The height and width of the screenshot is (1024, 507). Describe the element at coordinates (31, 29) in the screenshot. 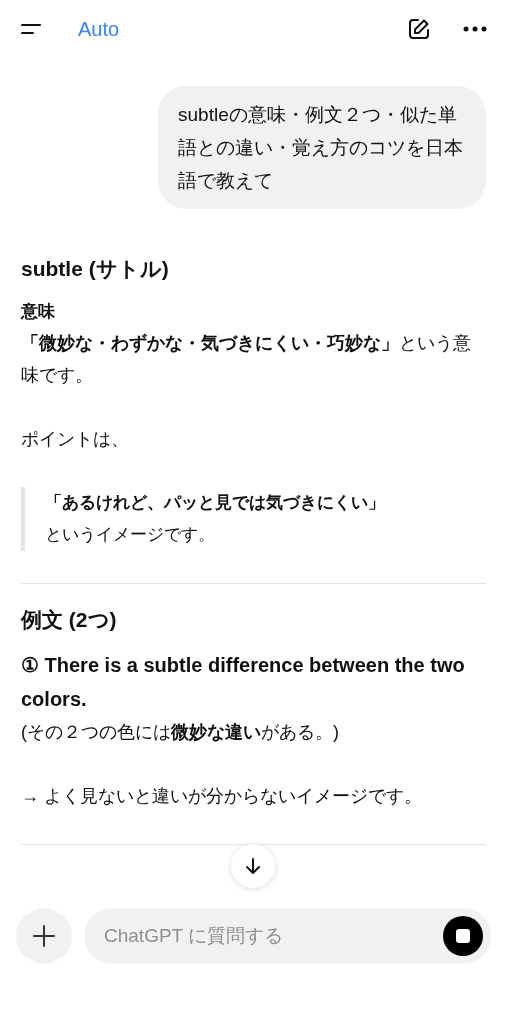

I see `menu-icon` at that location.